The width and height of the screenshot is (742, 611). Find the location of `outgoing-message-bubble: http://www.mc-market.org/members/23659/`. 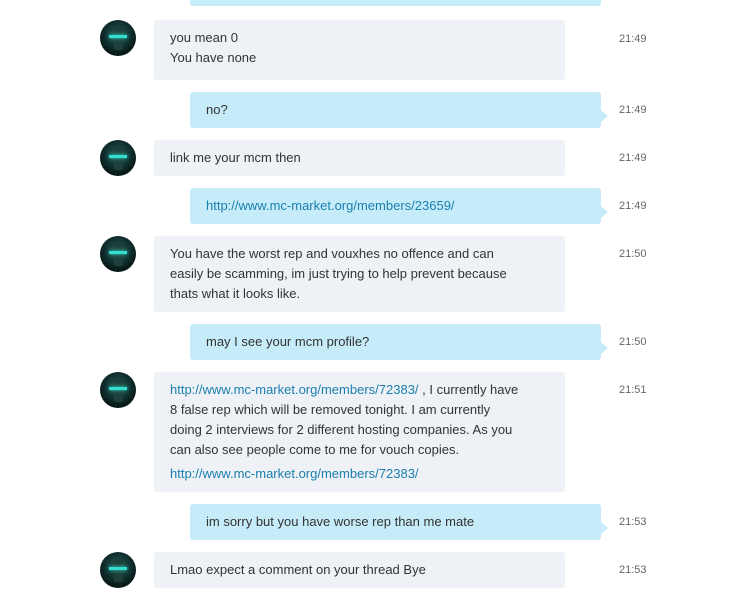

outgoing-message-bubble: http://www.mc-market.org/members/23659/ is located at coordinates (399, 206).